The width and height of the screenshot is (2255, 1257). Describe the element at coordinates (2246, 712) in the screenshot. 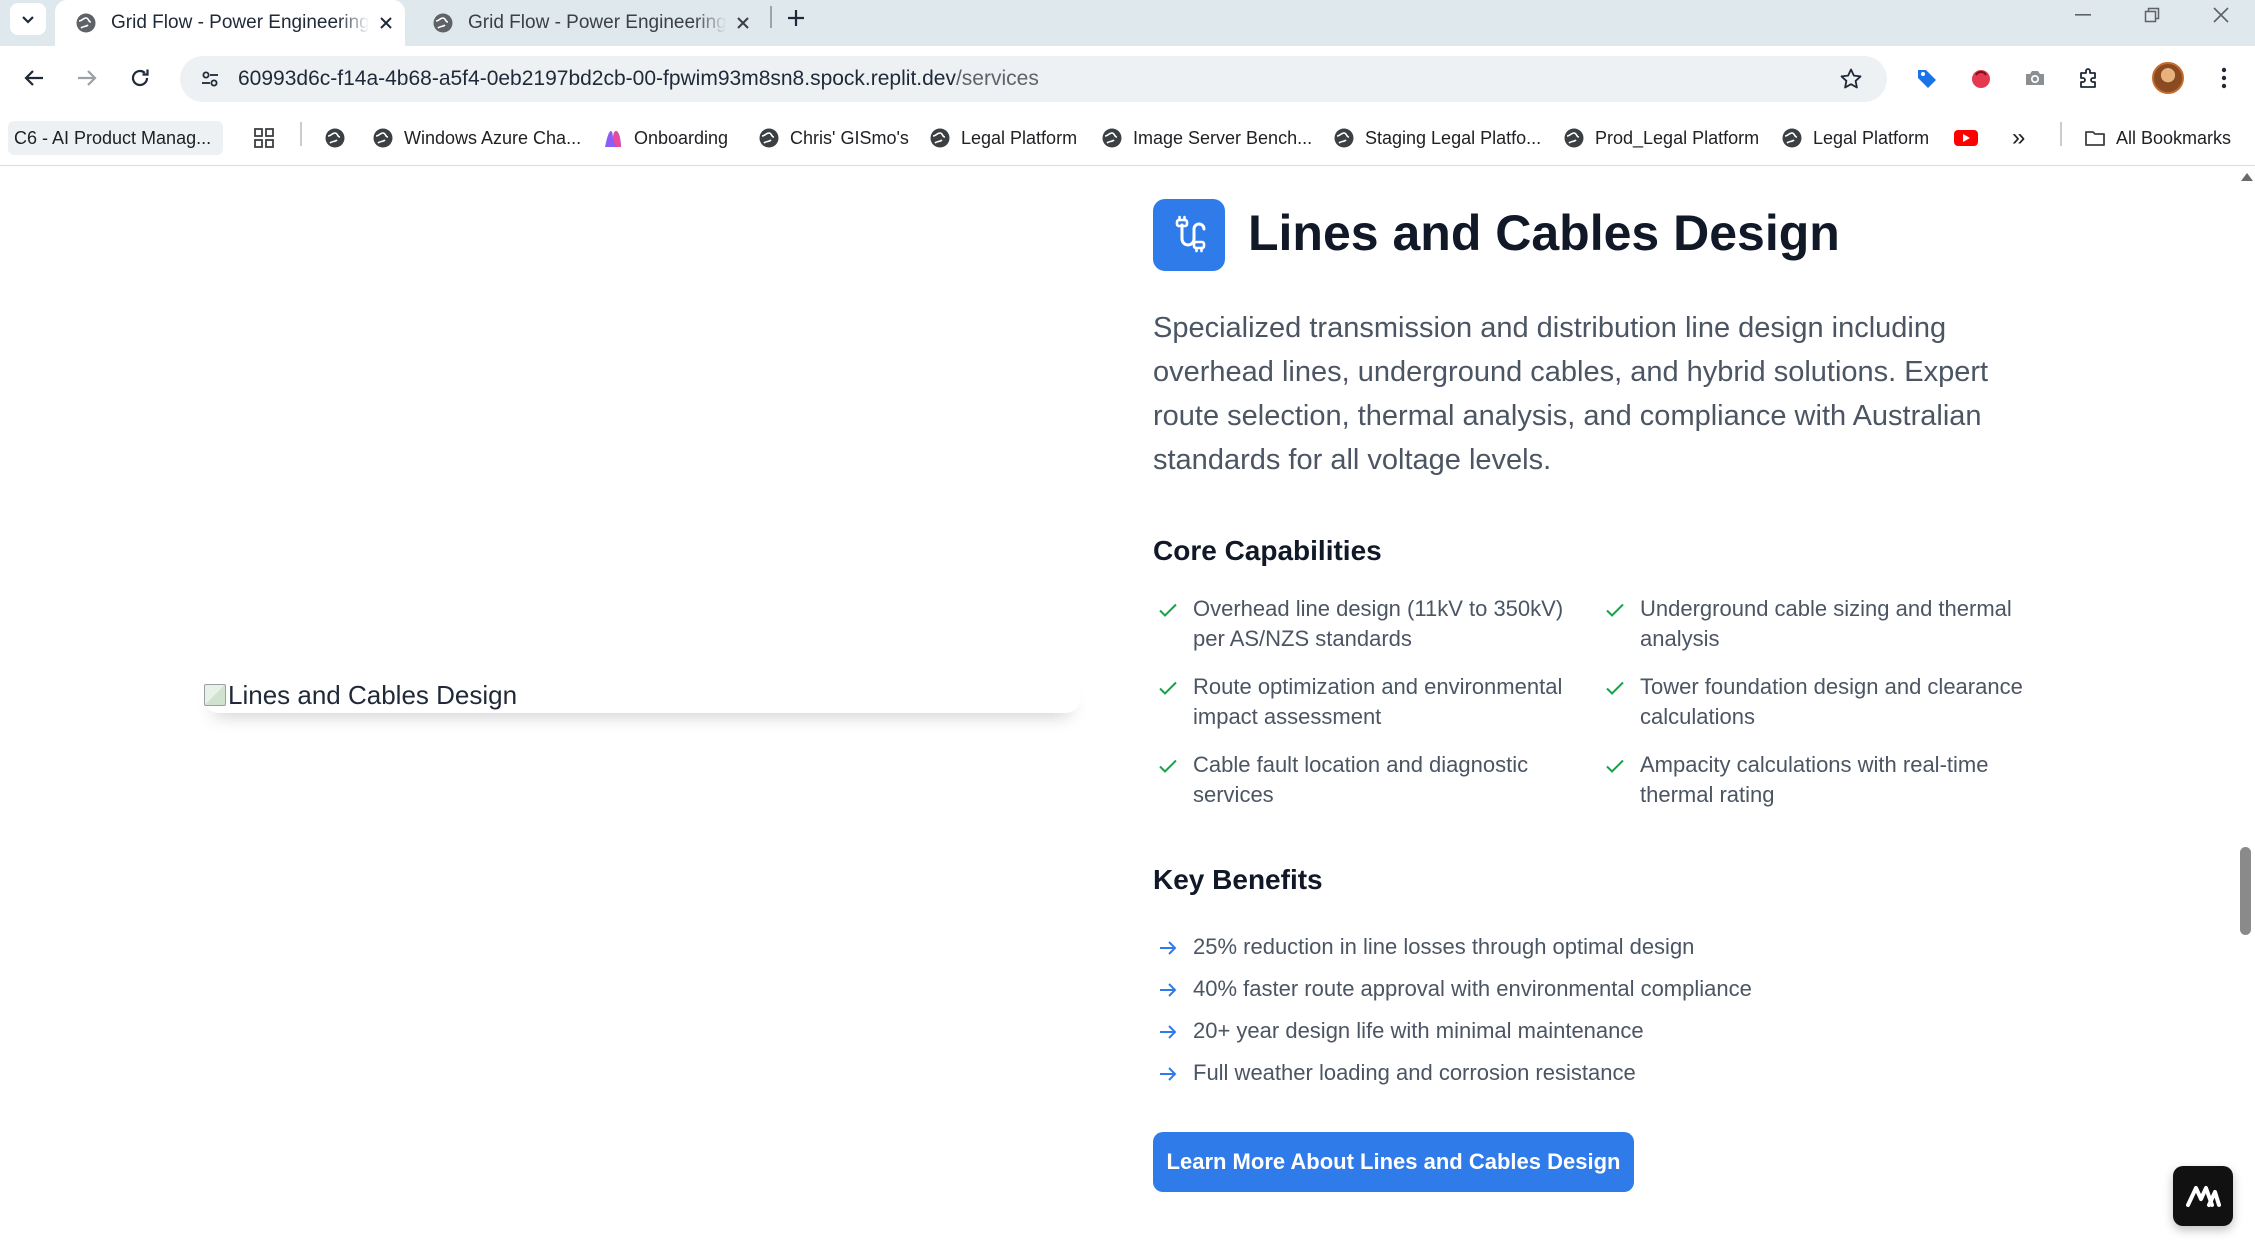

I see `page-scrollbar` at that location.